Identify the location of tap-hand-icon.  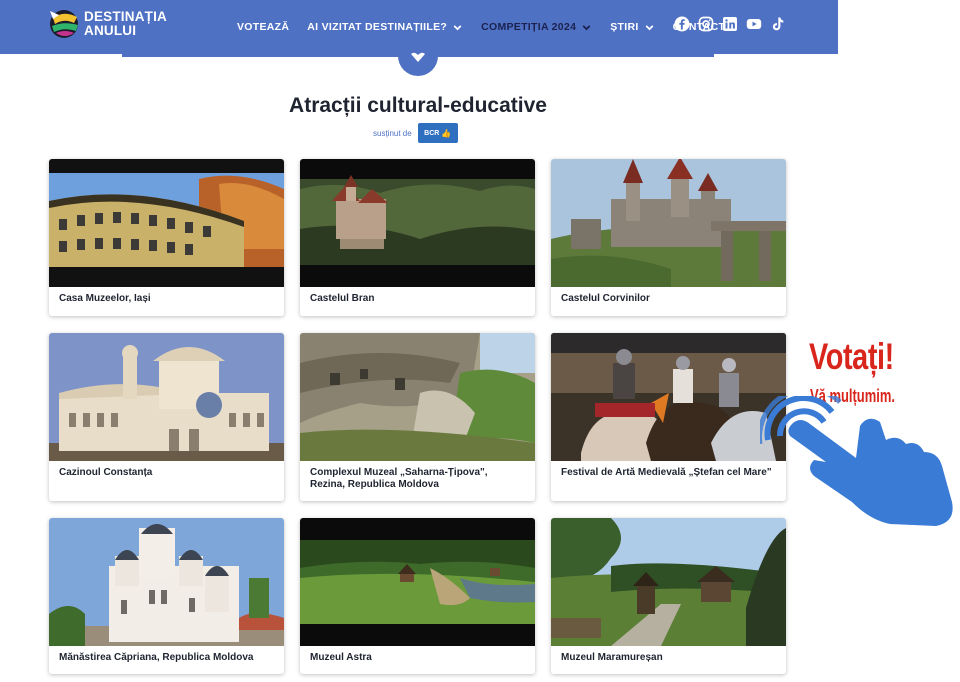
(858, 463).